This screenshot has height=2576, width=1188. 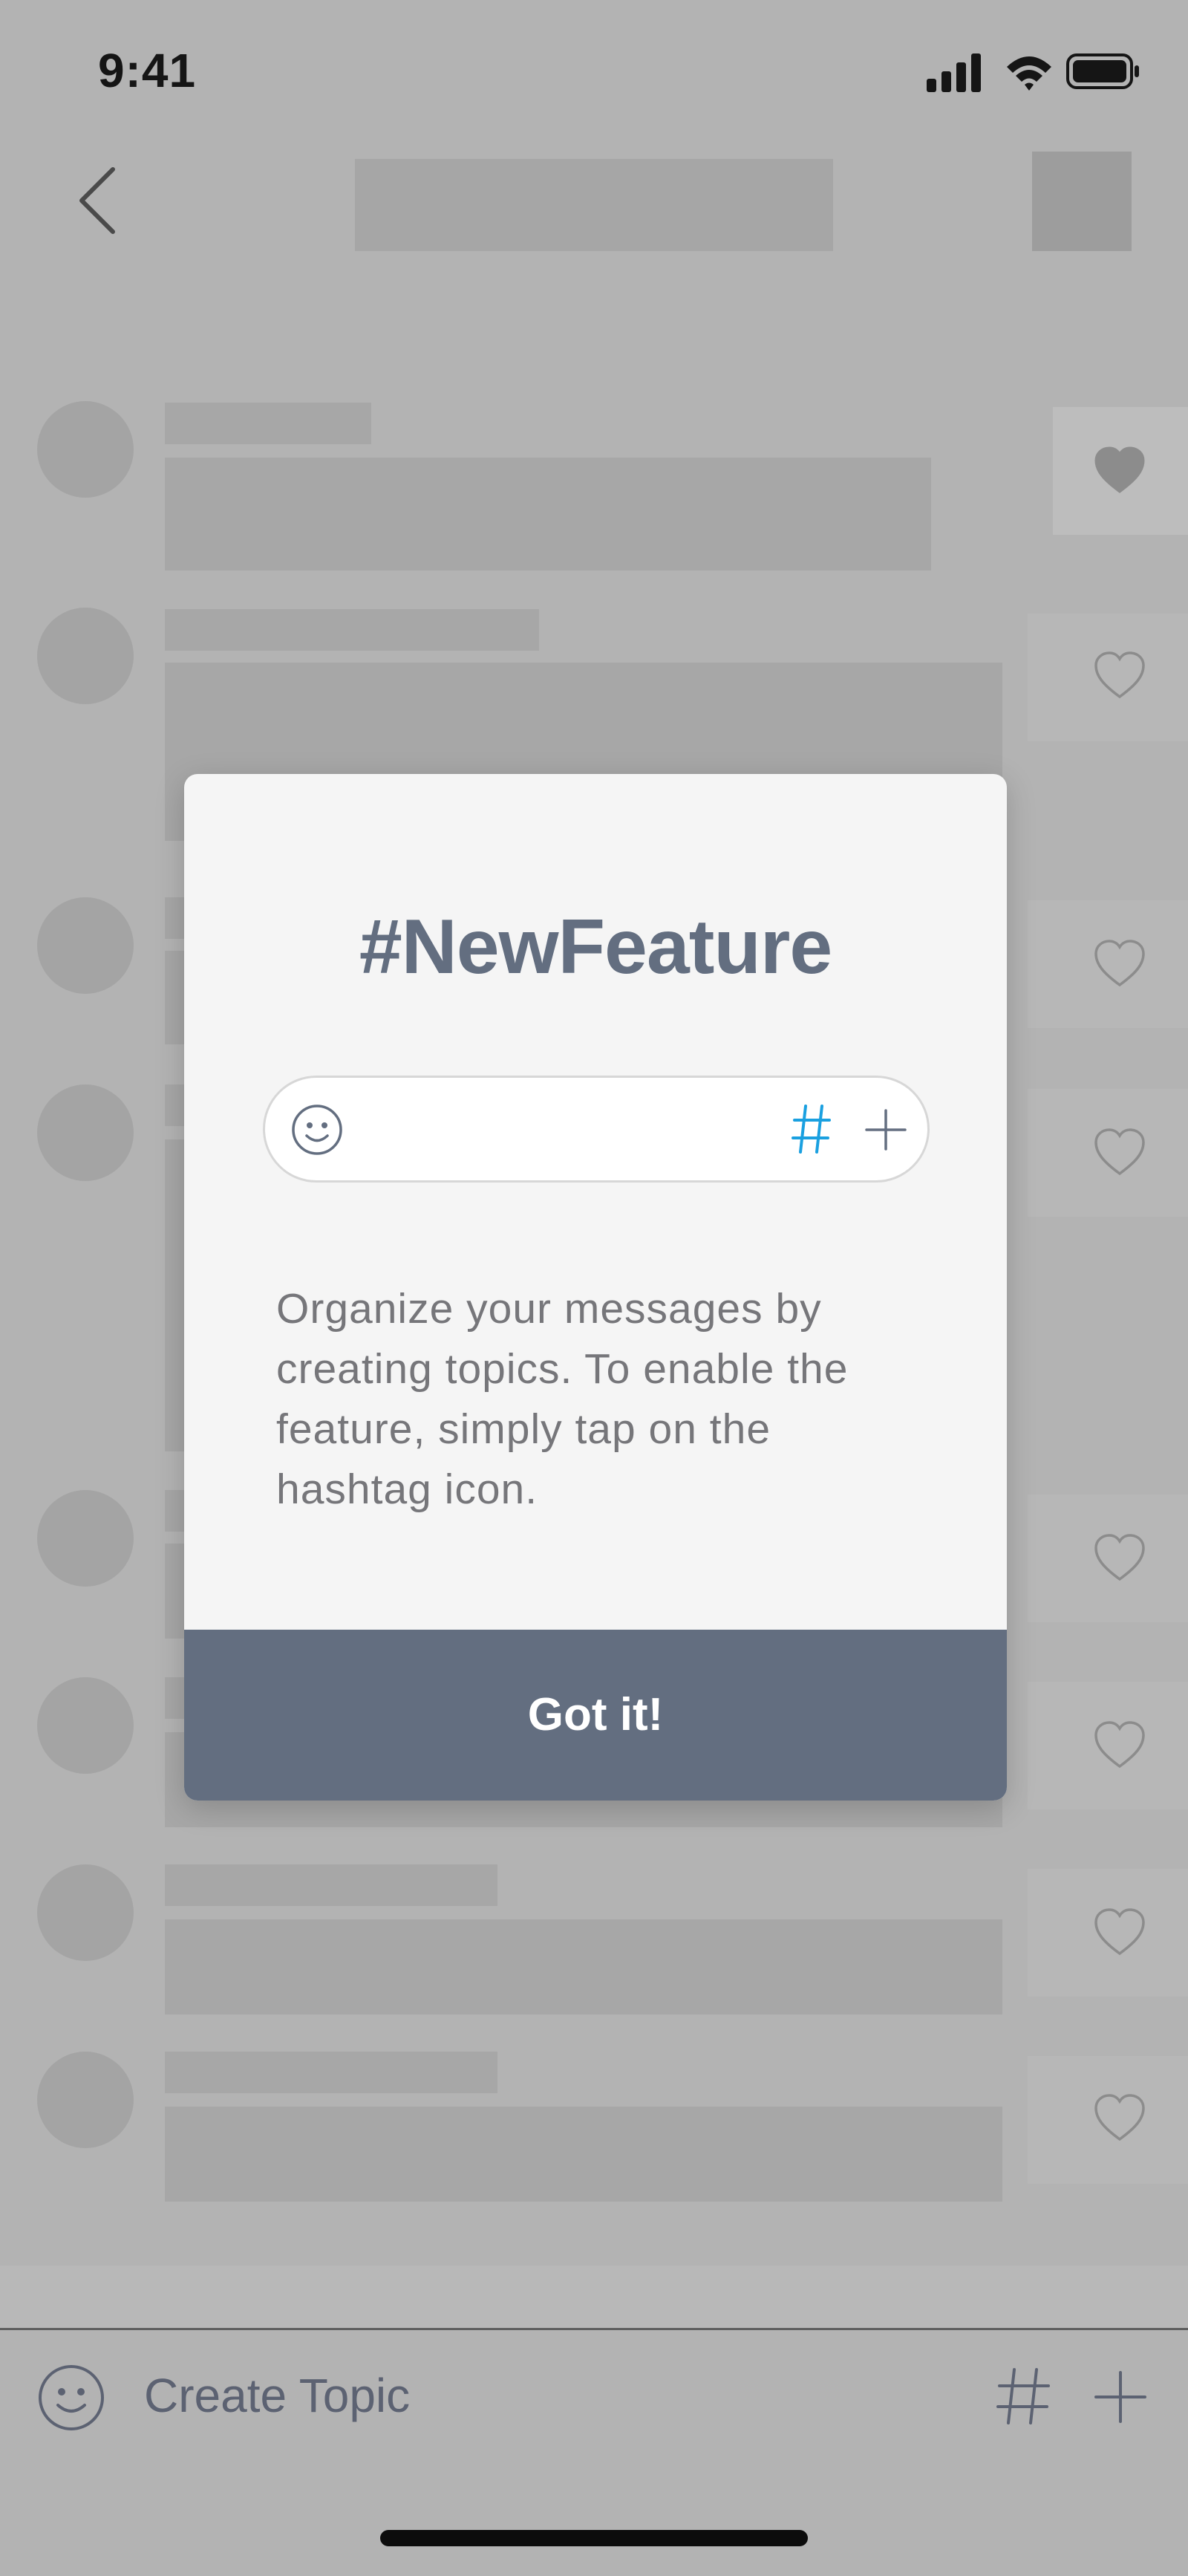 I want to click on status-icons, so click(x=1033, y=72).